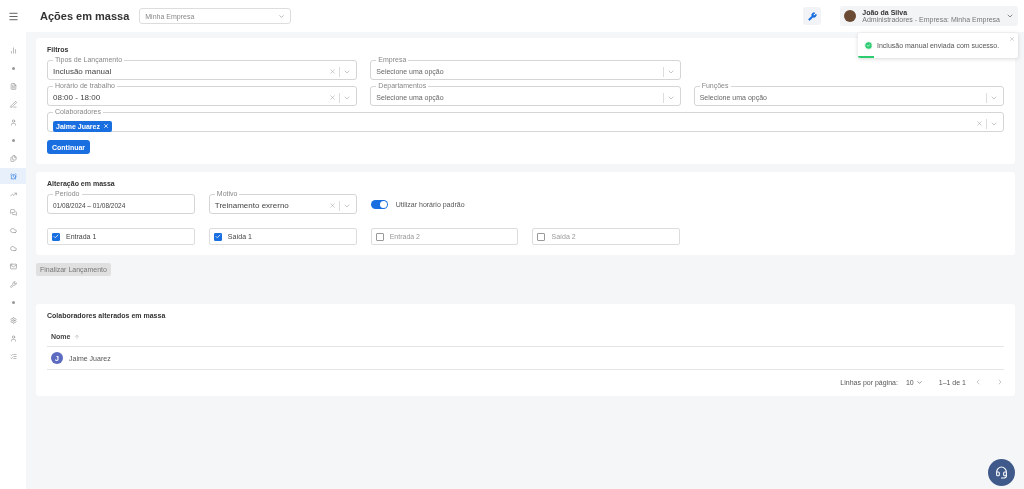 The height and width of the screenshot is (489, 1024). What do you see at coordinates (1012, 39) in the screenshot?
I see `close-button` at bounding box center [1012, 39].